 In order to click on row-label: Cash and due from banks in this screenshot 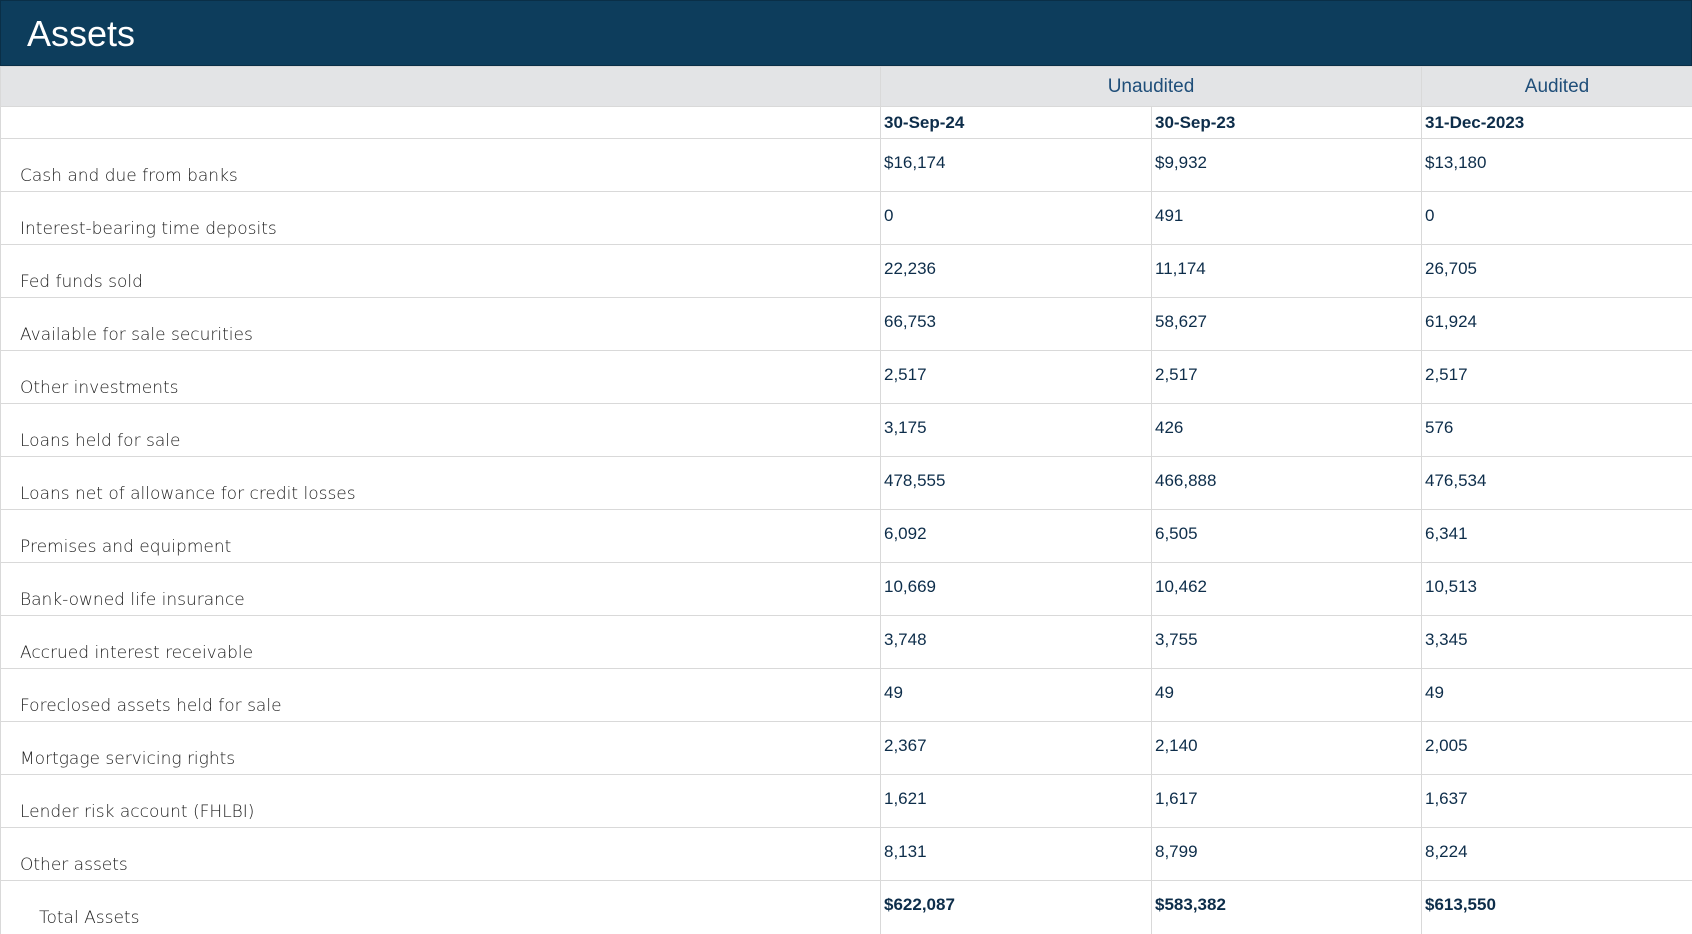, I will do `click(441, 165)`.